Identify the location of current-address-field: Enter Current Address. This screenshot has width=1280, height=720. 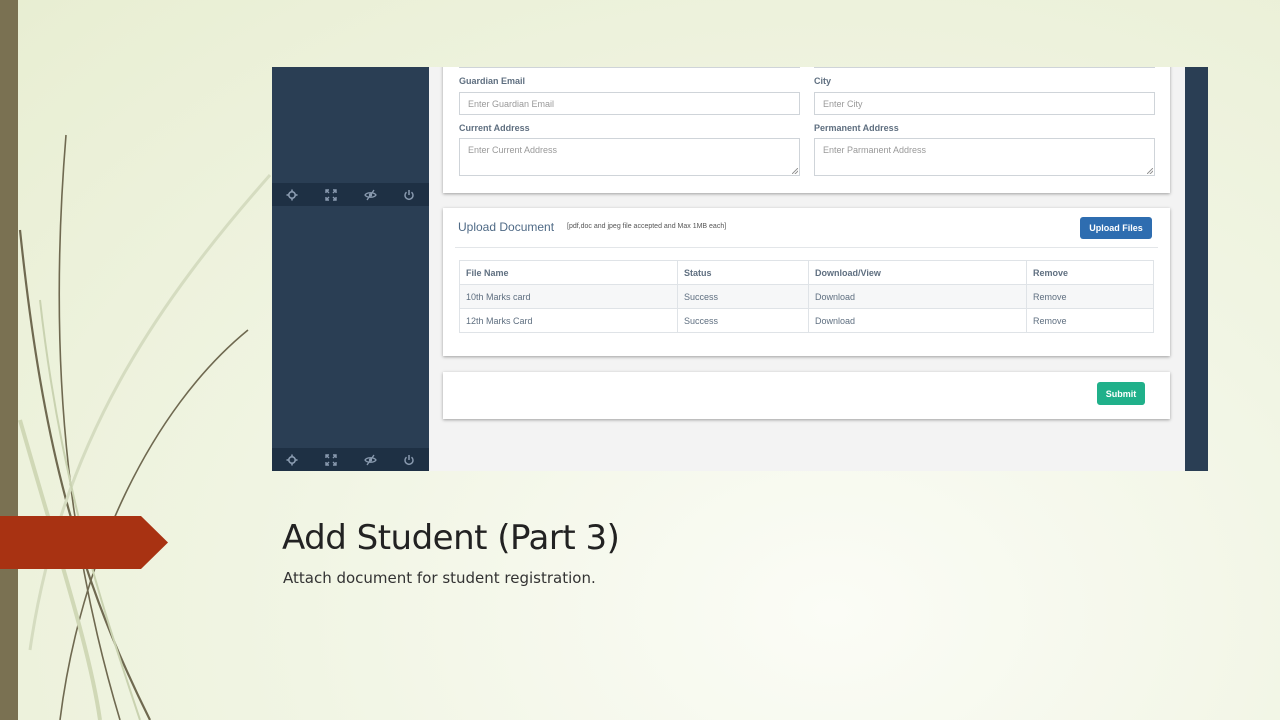
(629, 157).